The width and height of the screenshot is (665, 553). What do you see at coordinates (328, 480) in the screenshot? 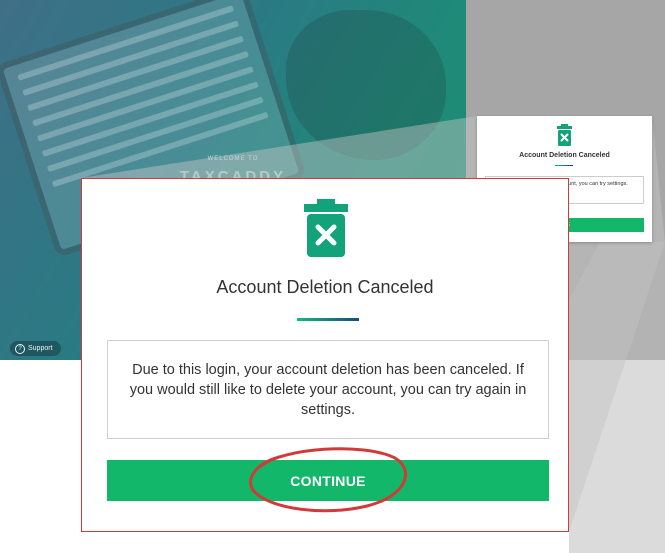
I see `continue-button: CONTINUE` at bounding box center [328, 480].